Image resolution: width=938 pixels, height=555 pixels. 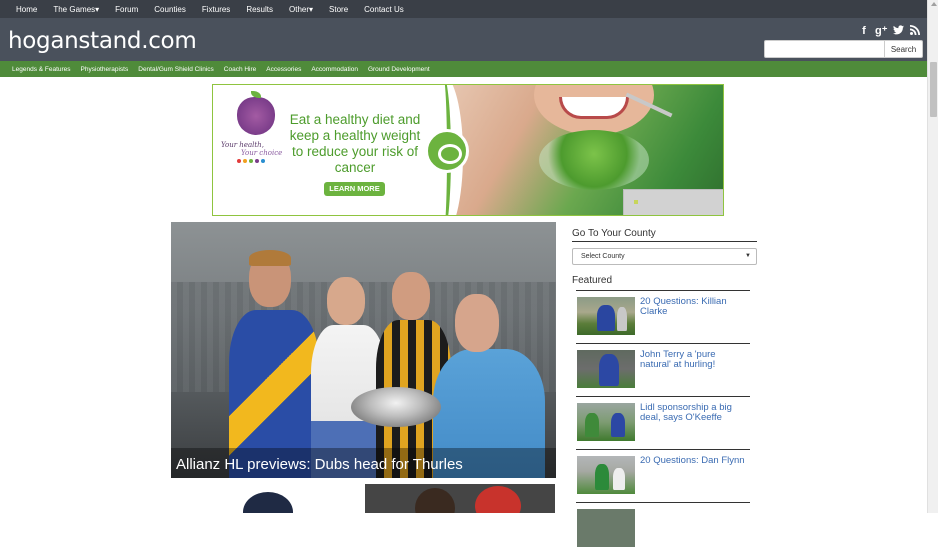 I want to click on subnav-accommodation: Accommodation, so click(x=334, y=69).